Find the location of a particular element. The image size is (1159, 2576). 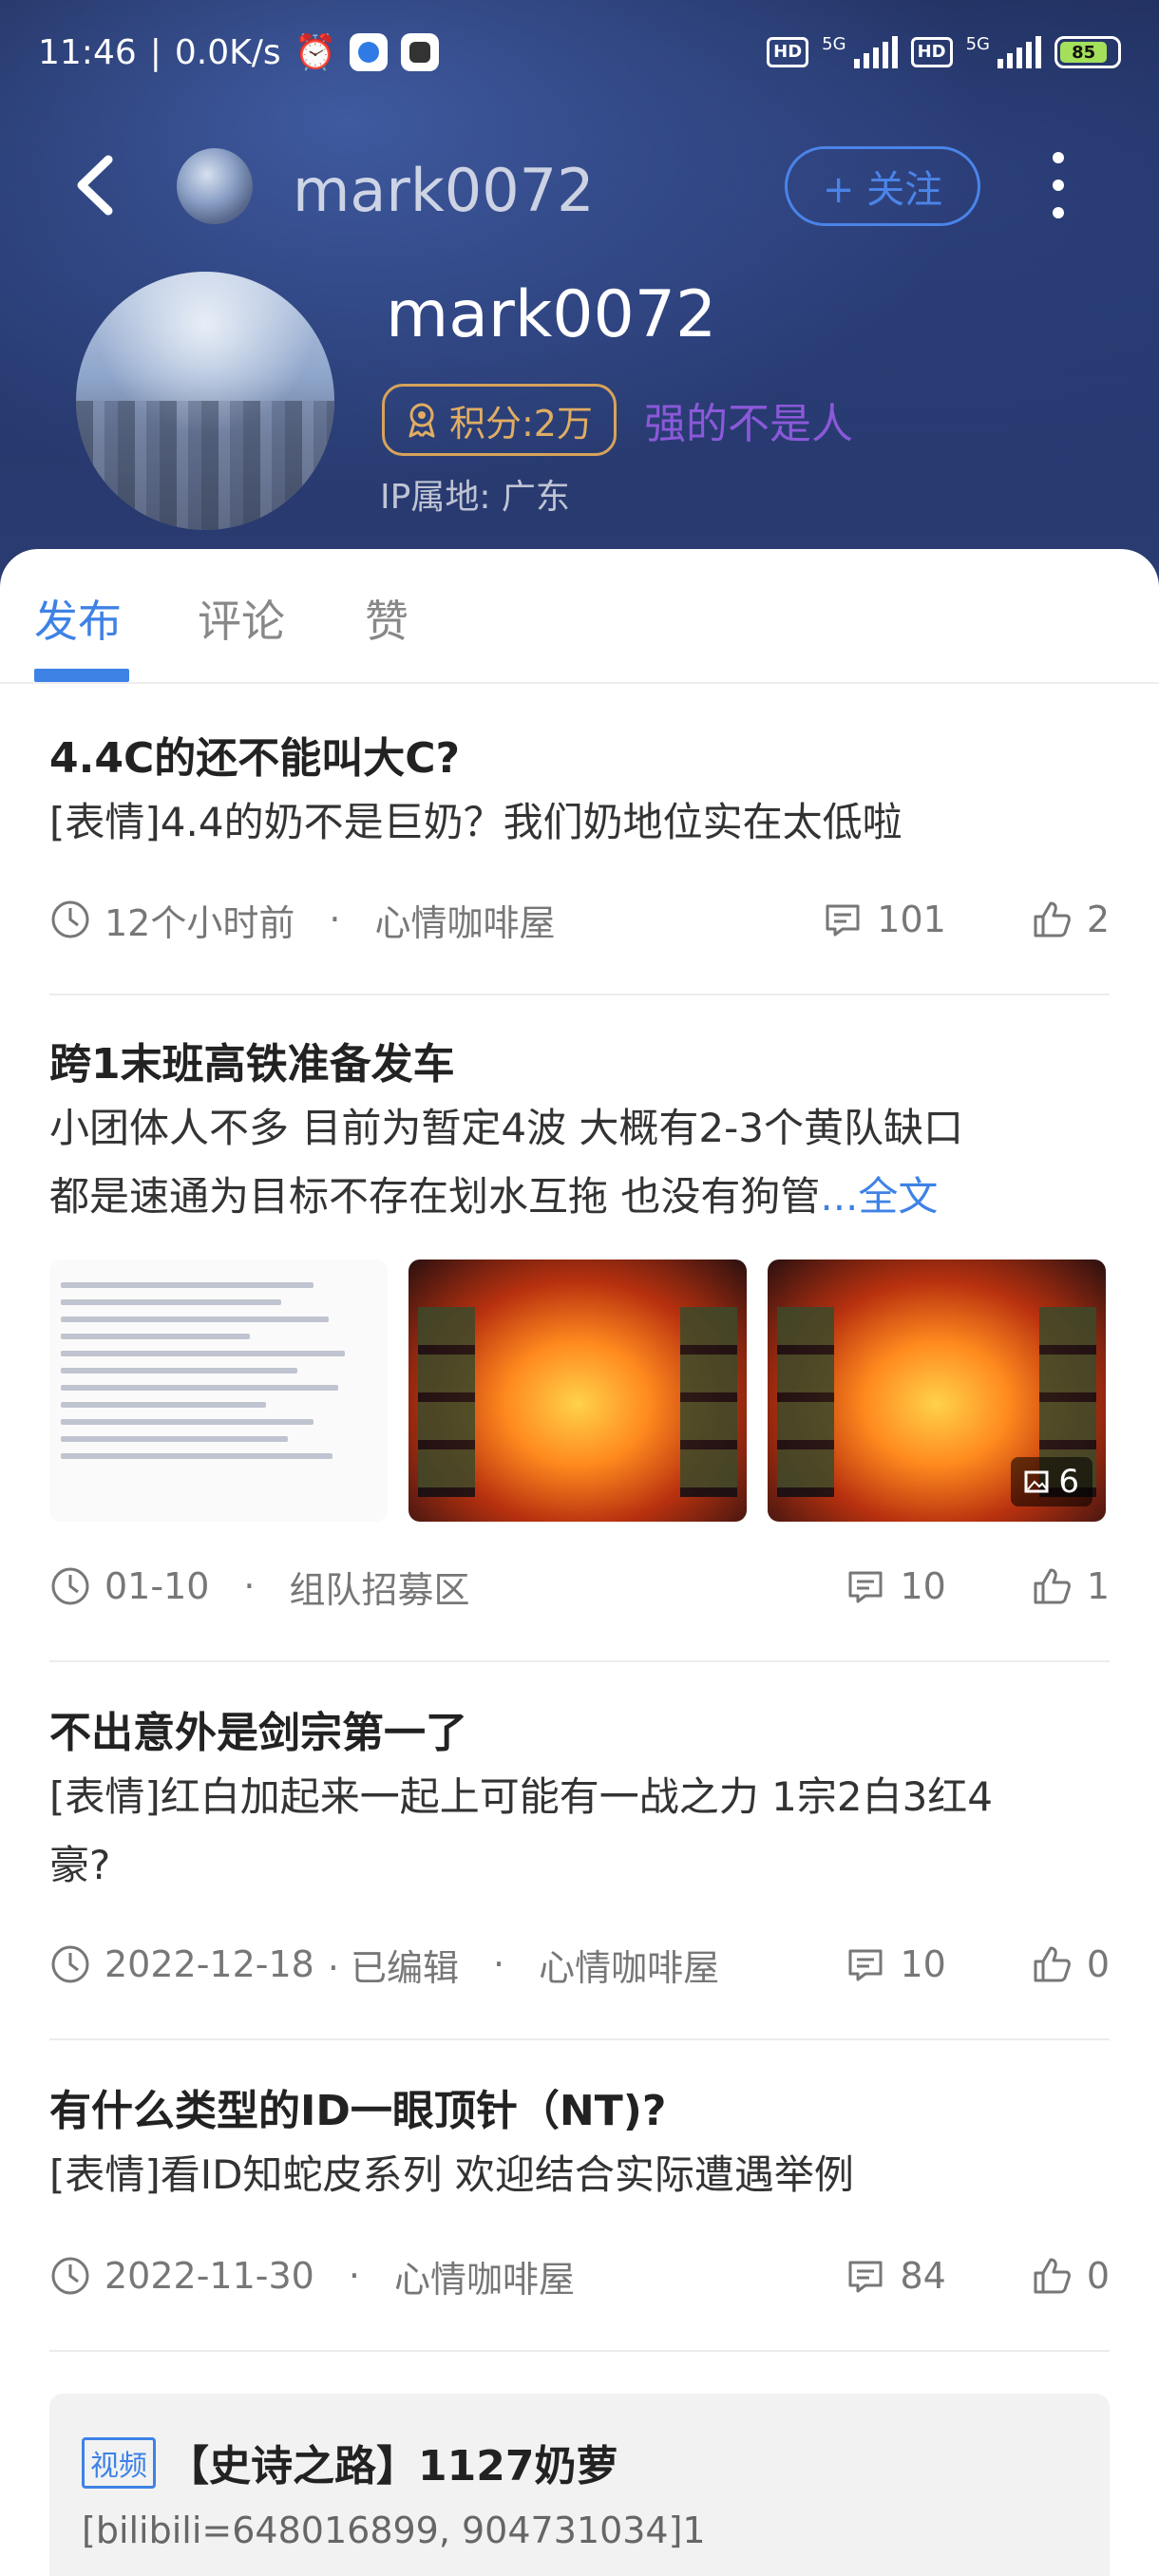

post-meta: 2022-11-30 · 心情咖啡屋 84 0 is located at coordinates (579, 2275).